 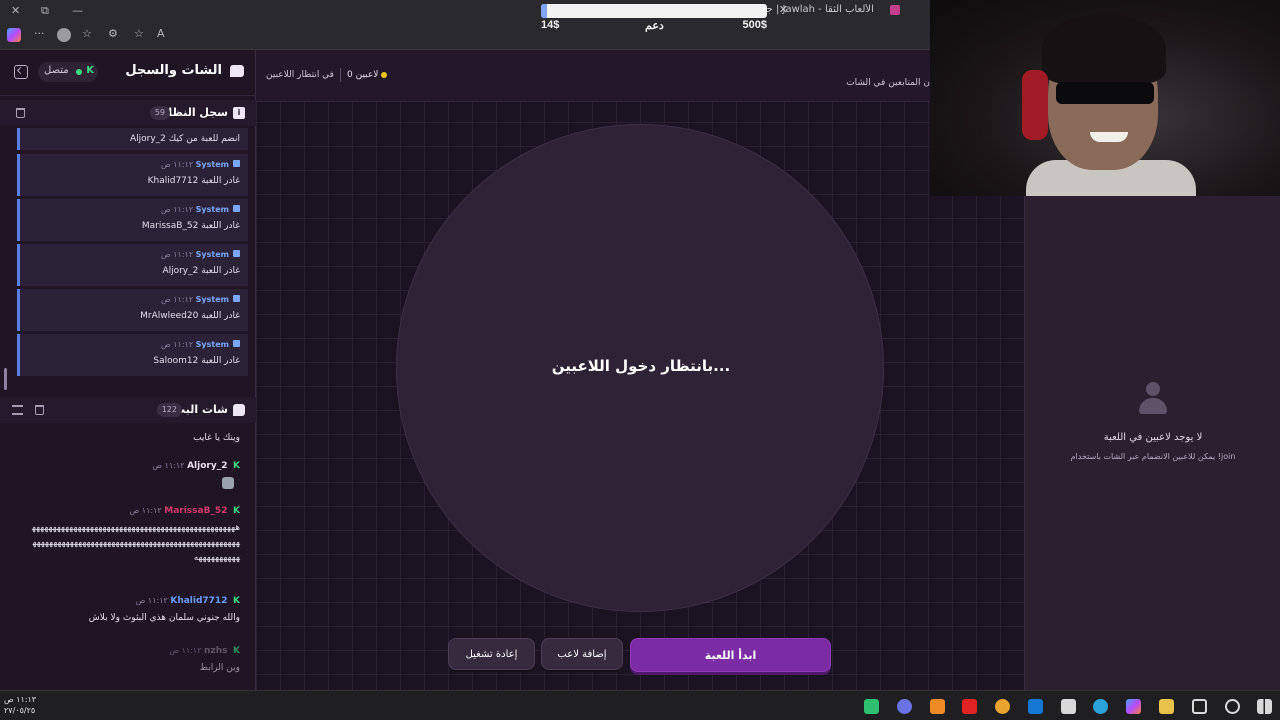 What do you see at coordinates (200, 209) in the screenshot?
I see `log-item-meta: ١١:١٢ ص System` at bounding box center [200, 209].